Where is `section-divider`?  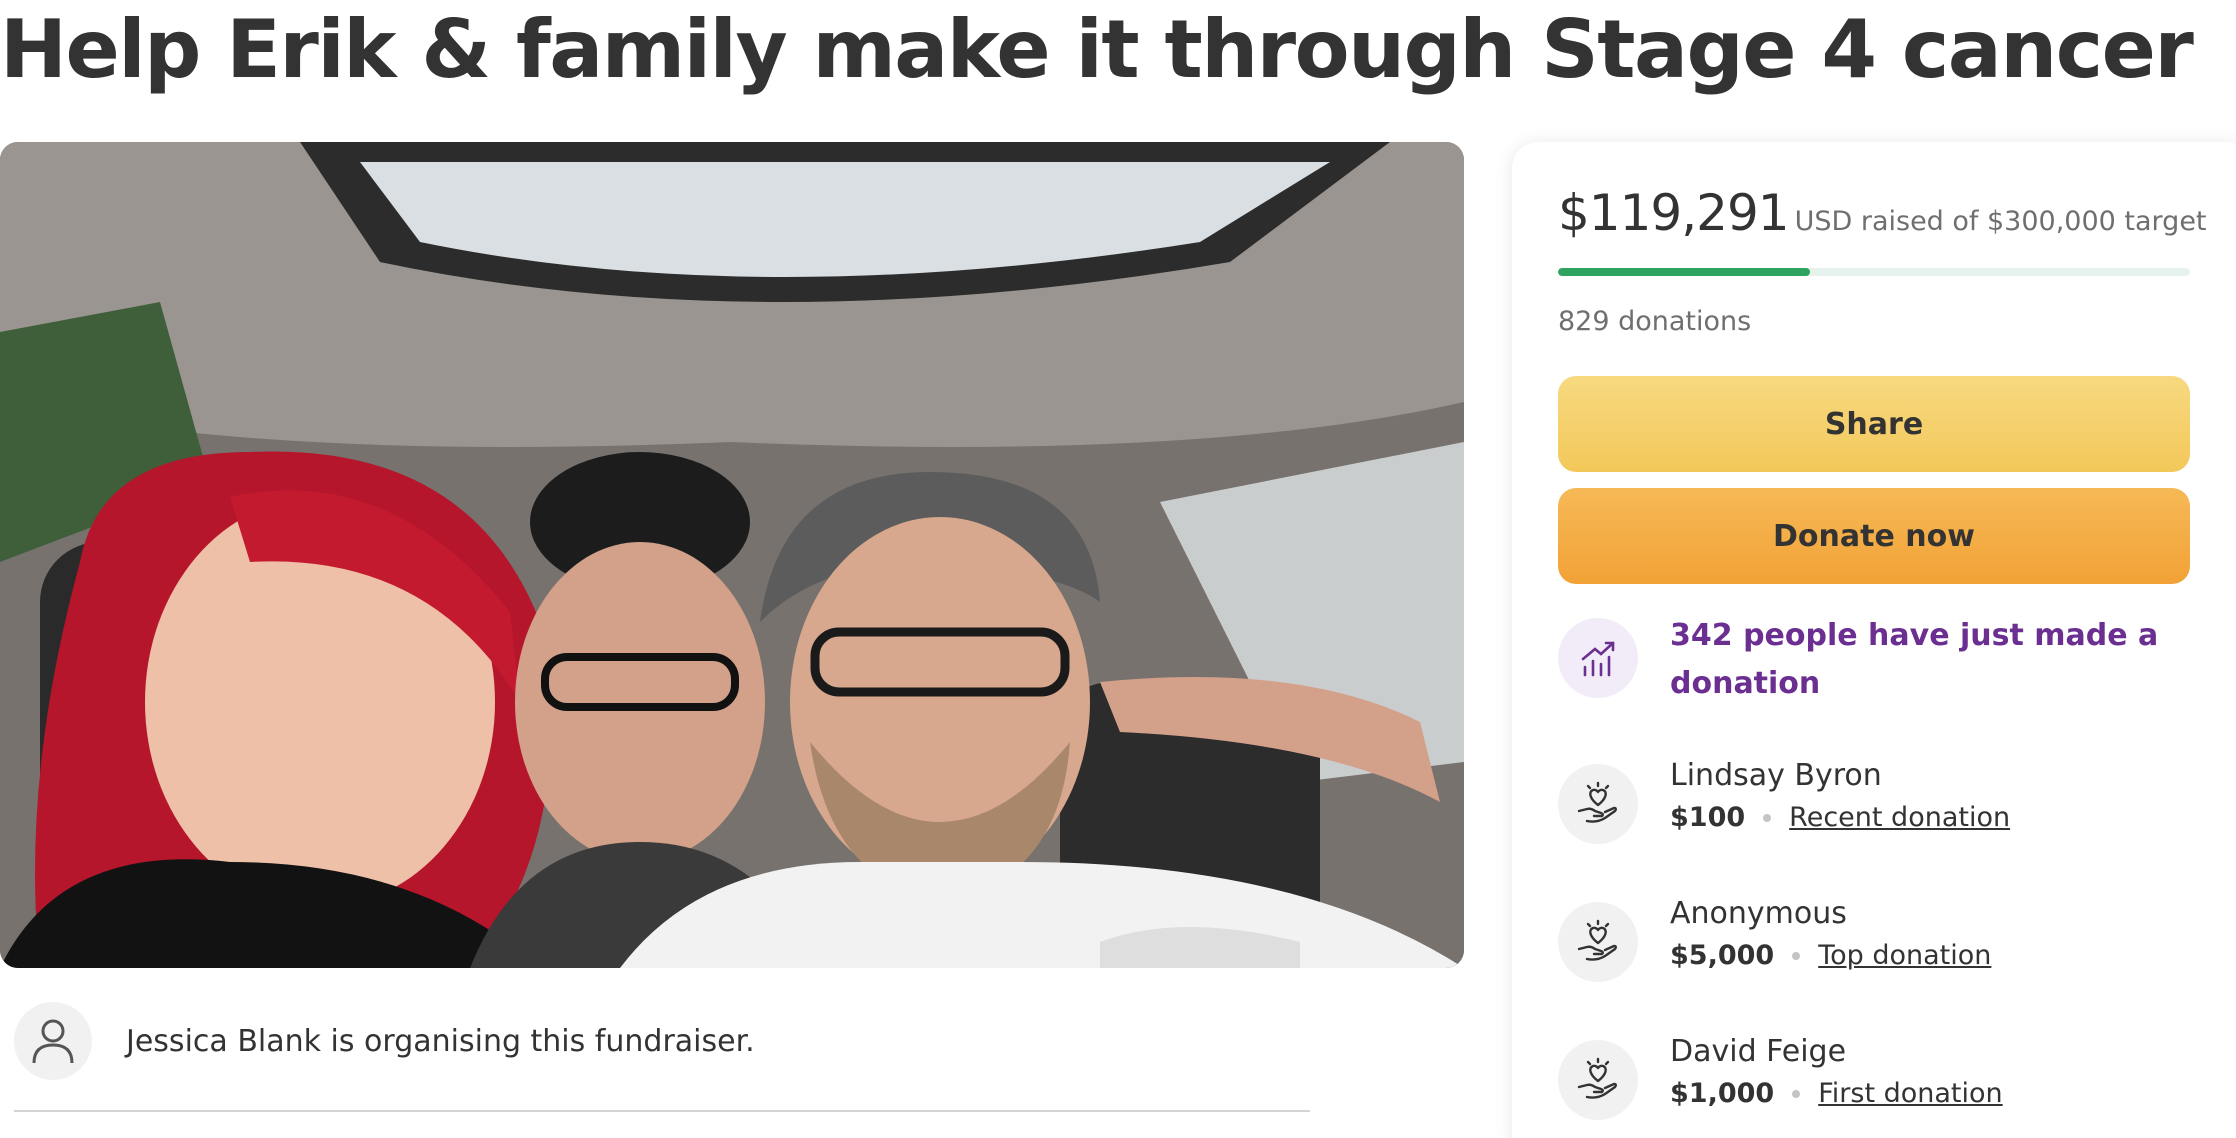 section-divider is located at coordinates (662, 1111).